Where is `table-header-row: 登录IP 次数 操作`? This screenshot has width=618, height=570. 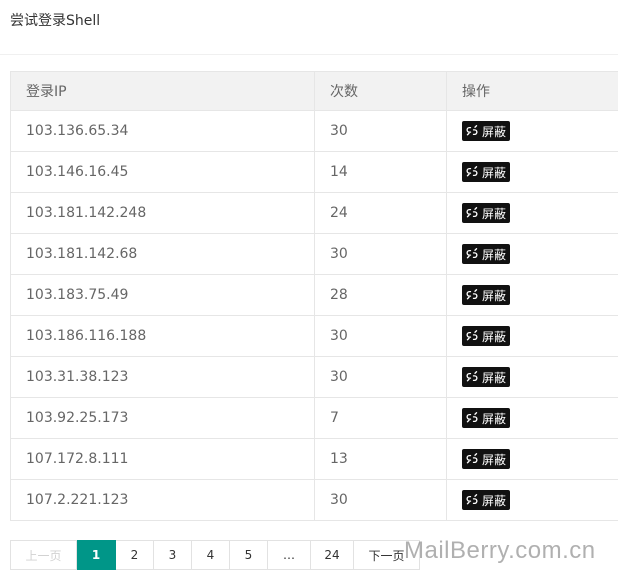
table-header-row: 登录IP 次数 操作 is located at coordinates (314, 91).